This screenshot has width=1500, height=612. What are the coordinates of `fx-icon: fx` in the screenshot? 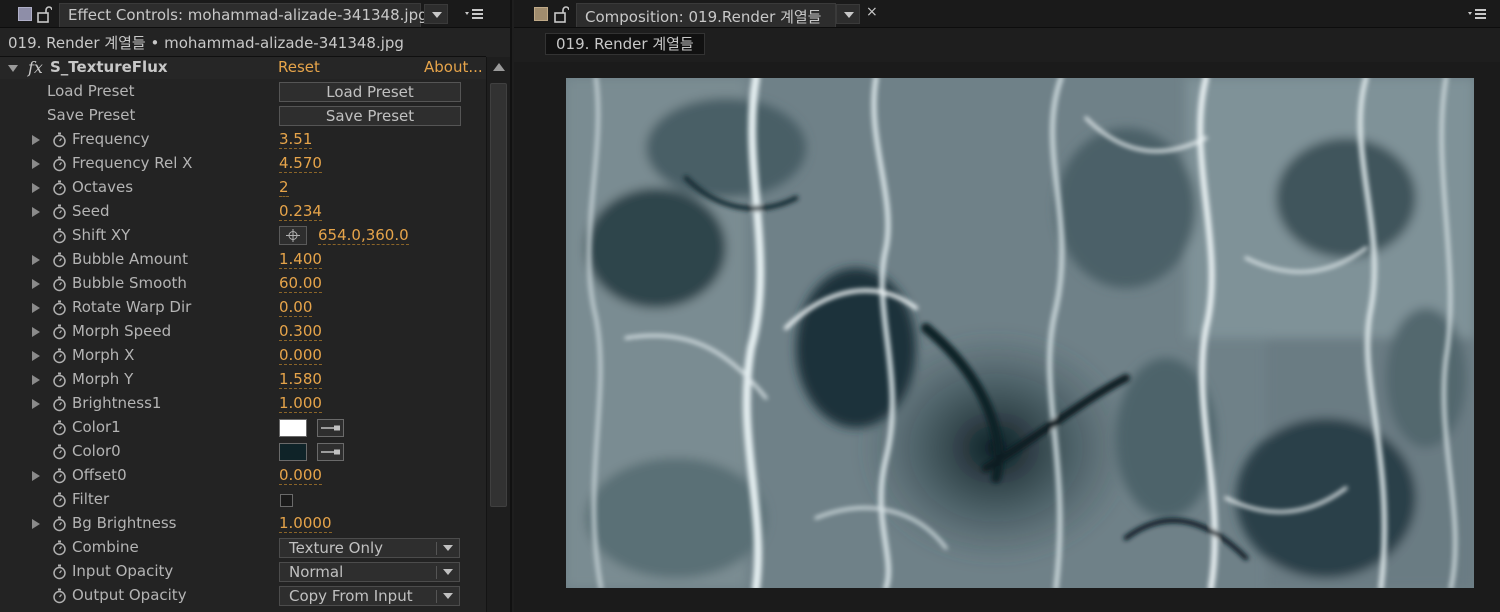 It's located at (35, 67).